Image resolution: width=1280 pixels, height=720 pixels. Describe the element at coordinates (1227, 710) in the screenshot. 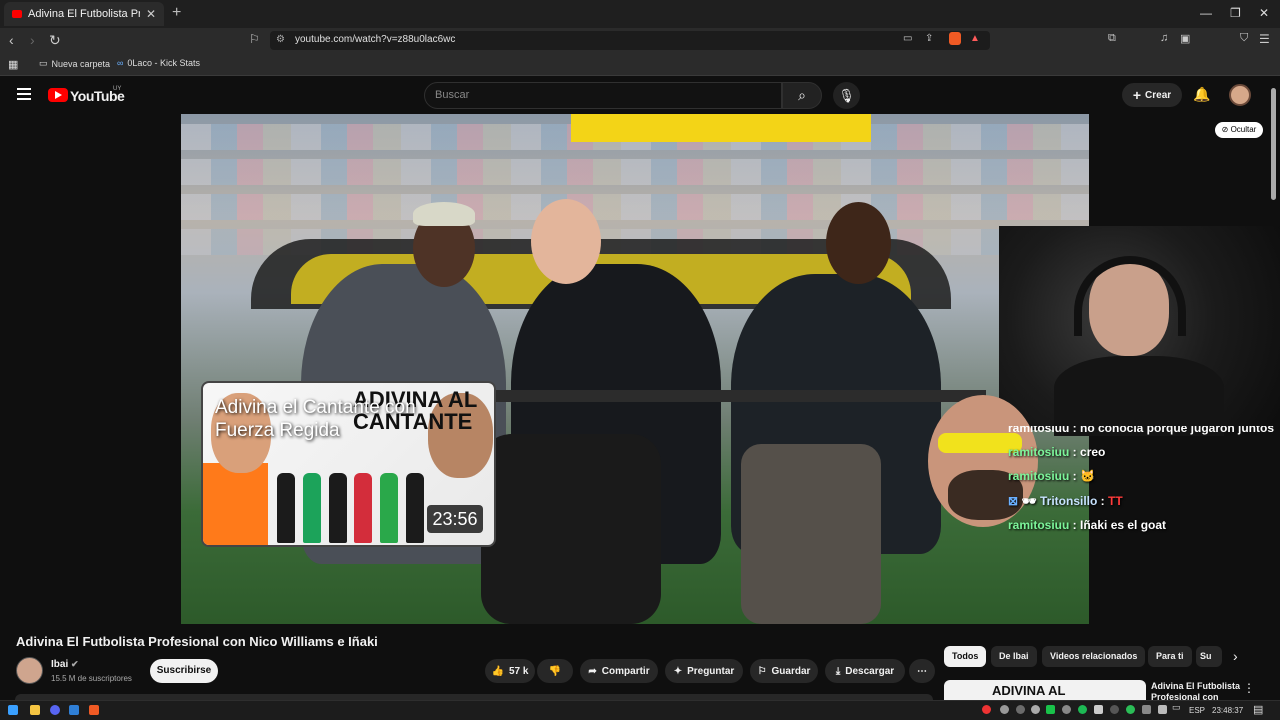

I see `clock: 23:48:37` at that location.